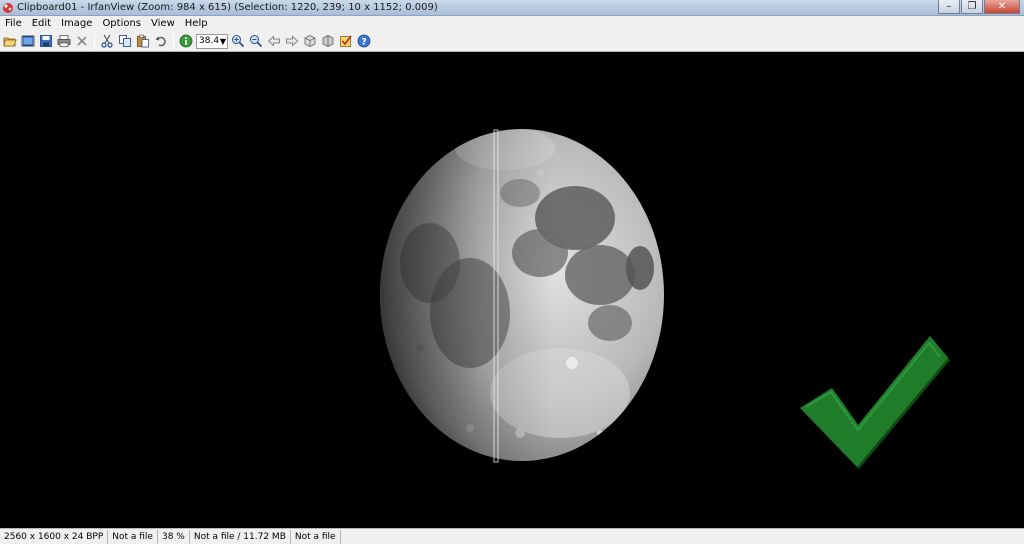 The height and width of the screenshot is (544, 1024). I want to click on properties-icon, so click(345, 41).